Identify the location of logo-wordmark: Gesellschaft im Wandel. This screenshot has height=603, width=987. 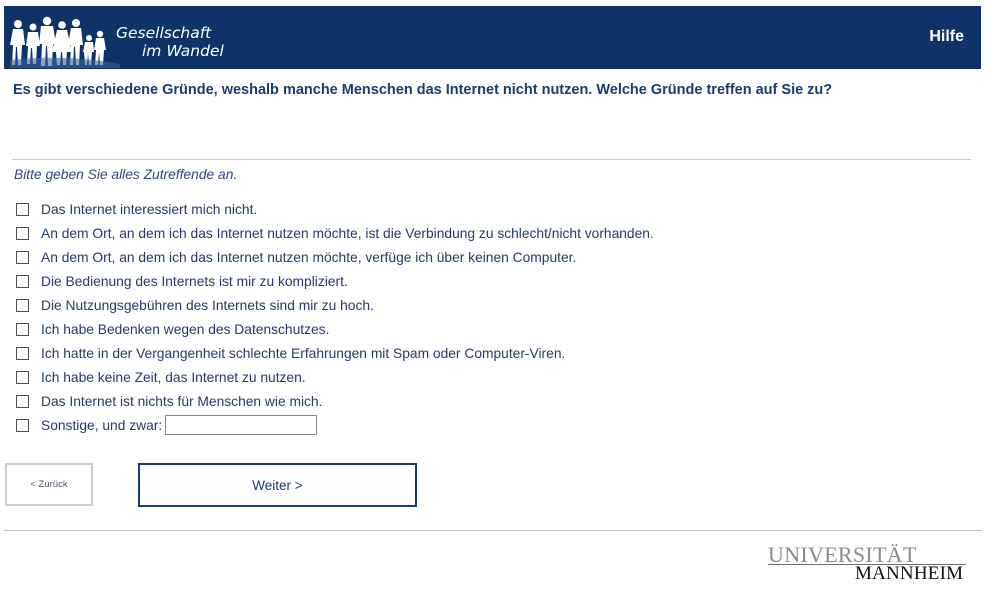
(170, 42).